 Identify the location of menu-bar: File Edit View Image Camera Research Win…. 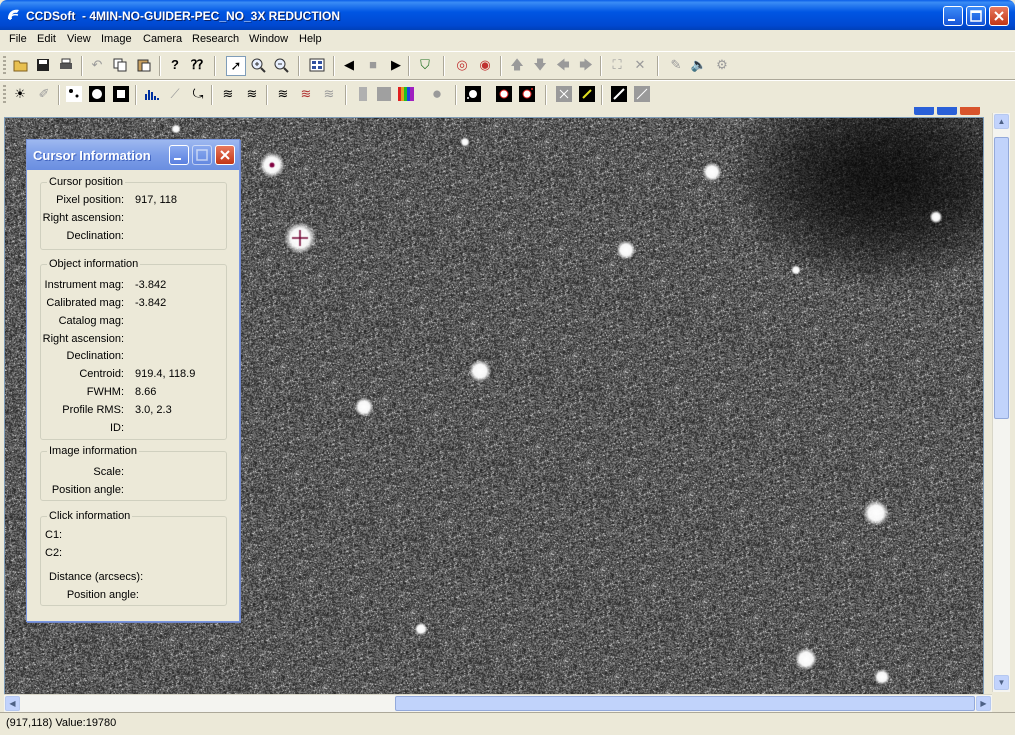
(507, 39).